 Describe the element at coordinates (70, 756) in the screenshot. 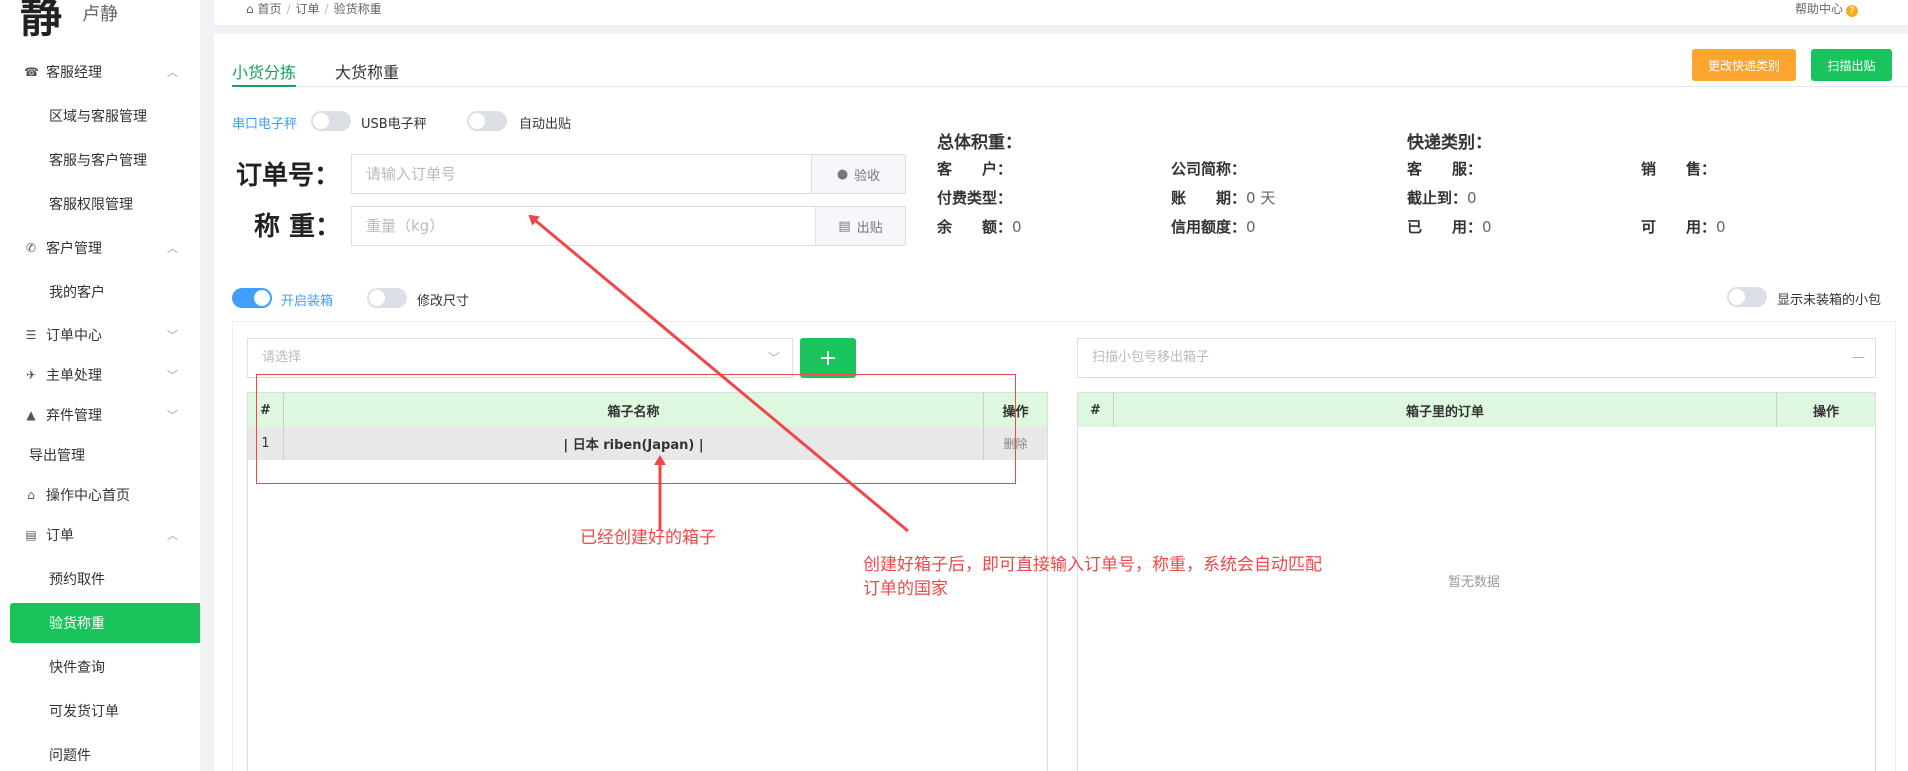

I see `sidebar-item-label: 问题件` at that location.